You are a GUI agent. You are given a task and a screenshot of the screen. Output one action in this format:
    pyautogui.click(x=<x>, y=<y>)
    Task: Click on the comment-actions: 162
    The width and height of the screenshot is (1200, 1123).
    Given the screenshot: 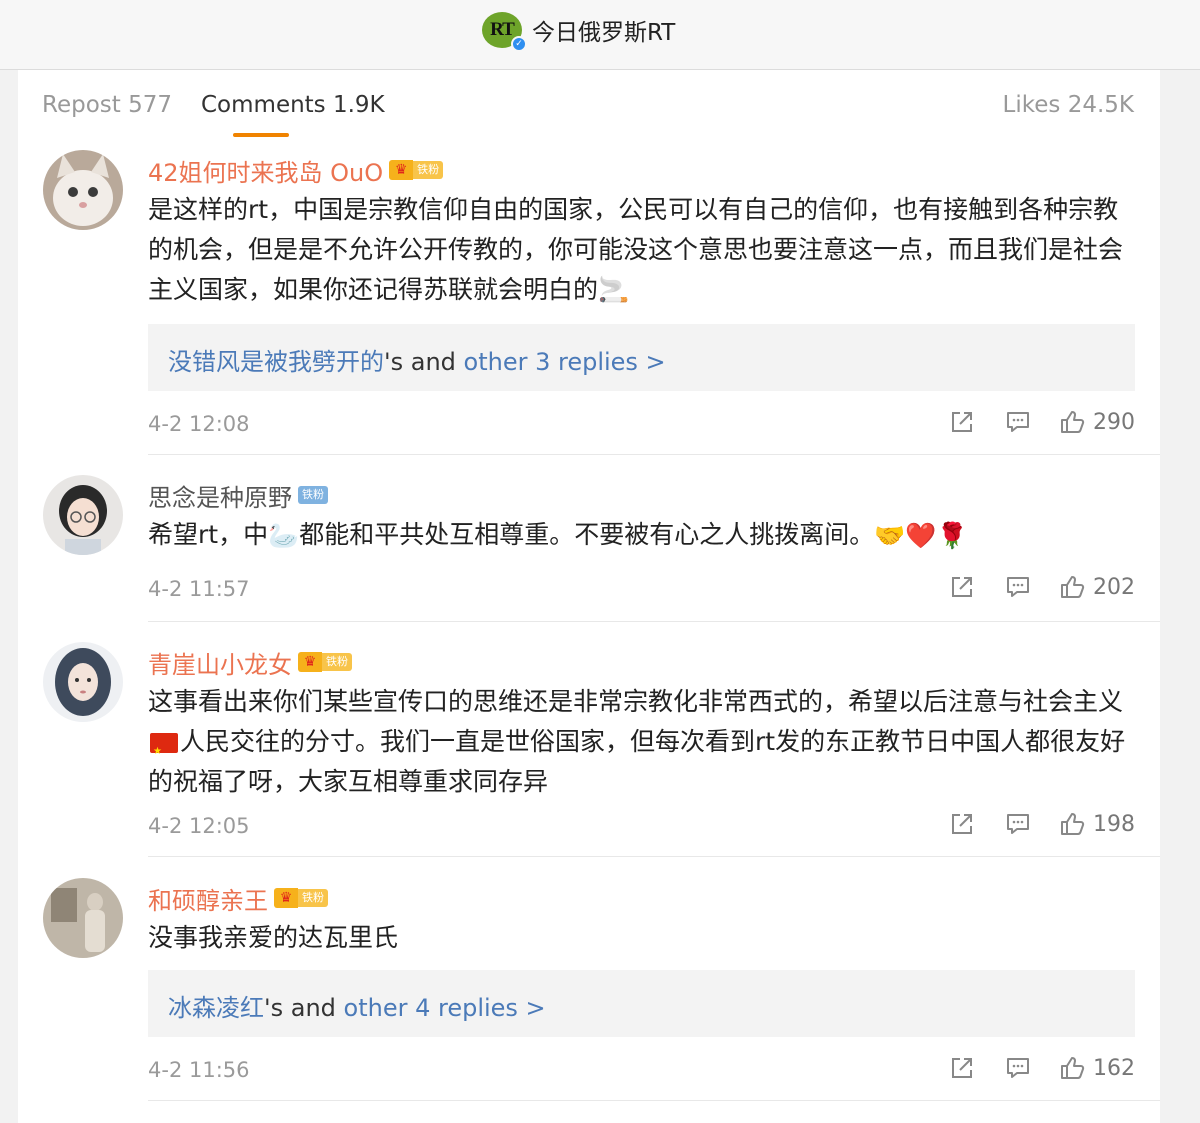 What is the action you would take?
    pyautogui.click(x=1027, y=1068)
    